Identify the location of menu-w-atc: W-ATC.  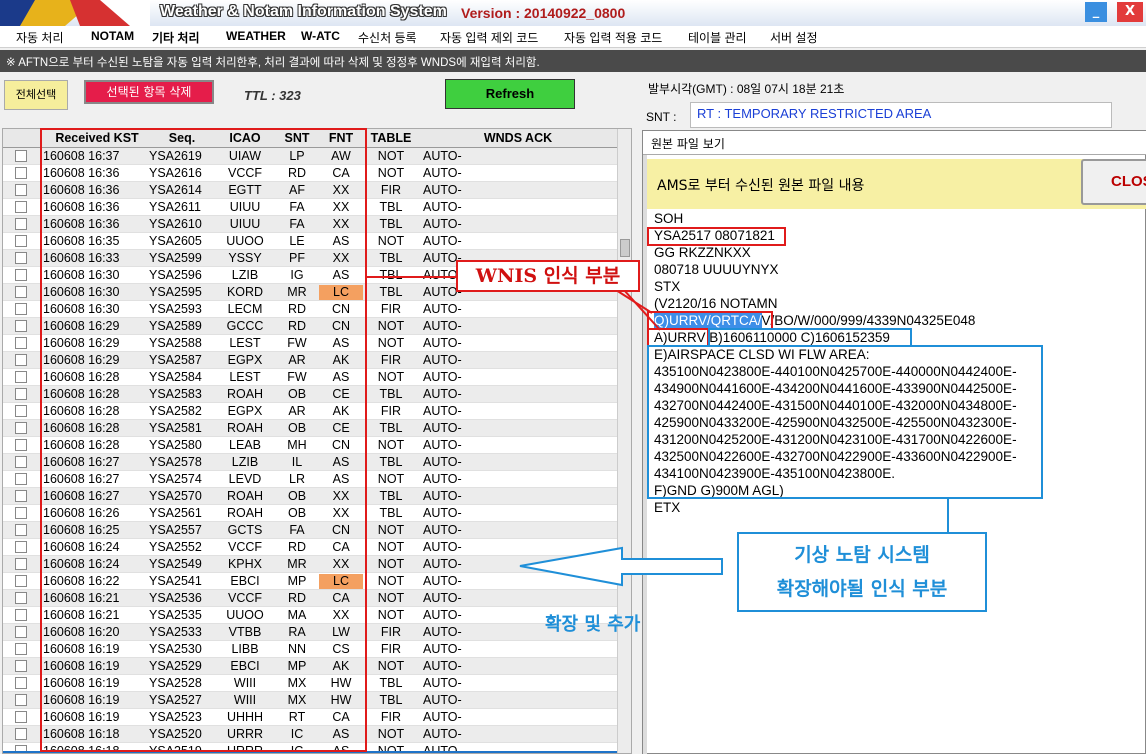
(320, 36).